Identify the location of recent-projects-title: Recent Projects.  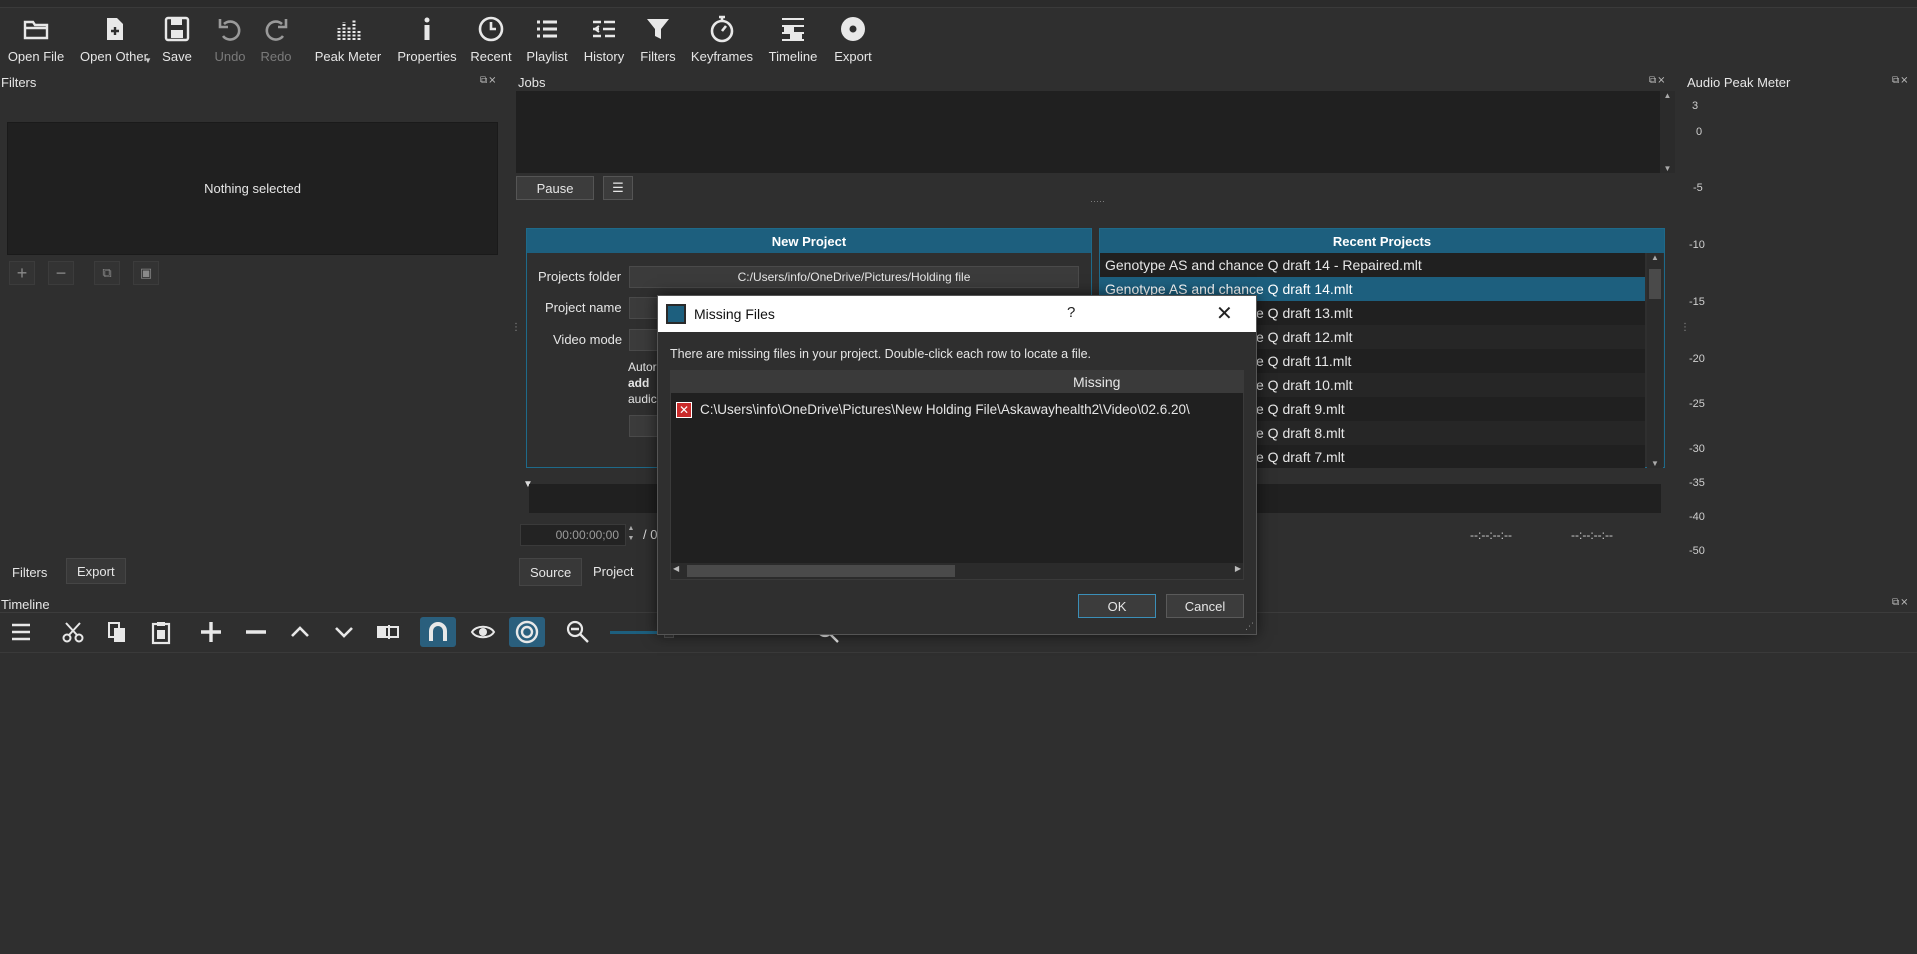
(1382, 241).